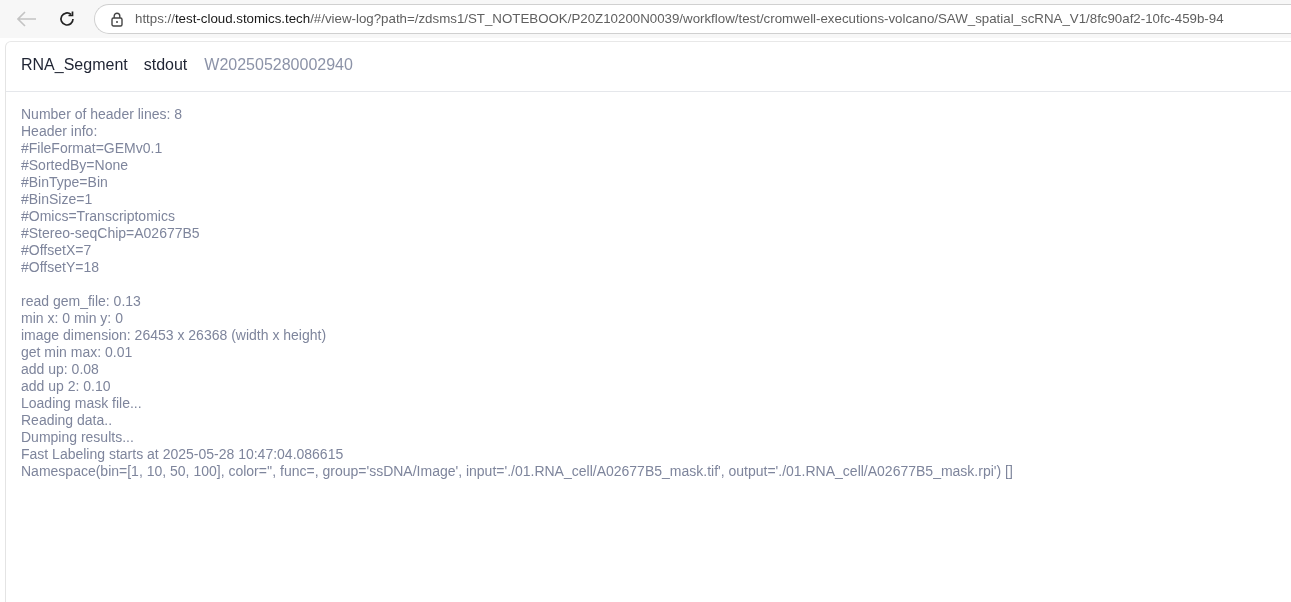  What do you see at coordinates (57, 199) in the screenshot?
I see `log-line: #BinSize=1` at bounding box center [57, 199].